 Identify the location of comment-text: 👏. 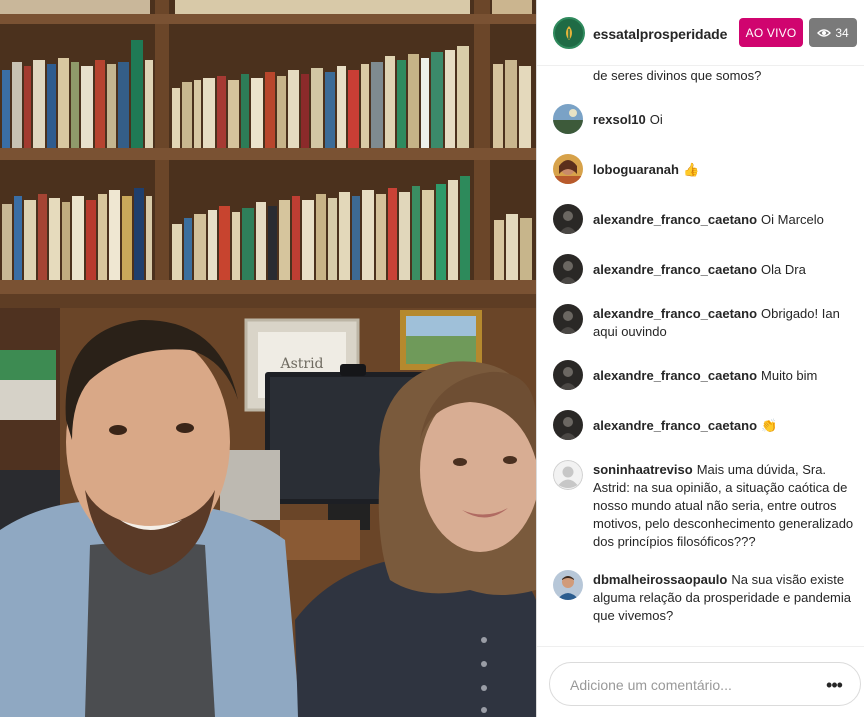
(769, 425).